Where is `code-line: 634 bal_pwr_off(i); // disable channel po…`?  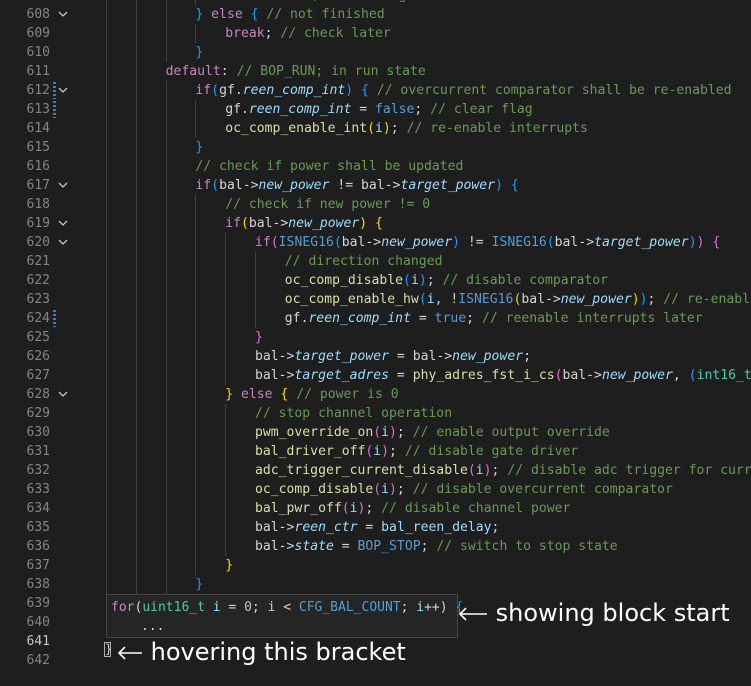
code-line: 634 bal_pwr_off(i); // disable channel po… is located at coordinates (375, 508).